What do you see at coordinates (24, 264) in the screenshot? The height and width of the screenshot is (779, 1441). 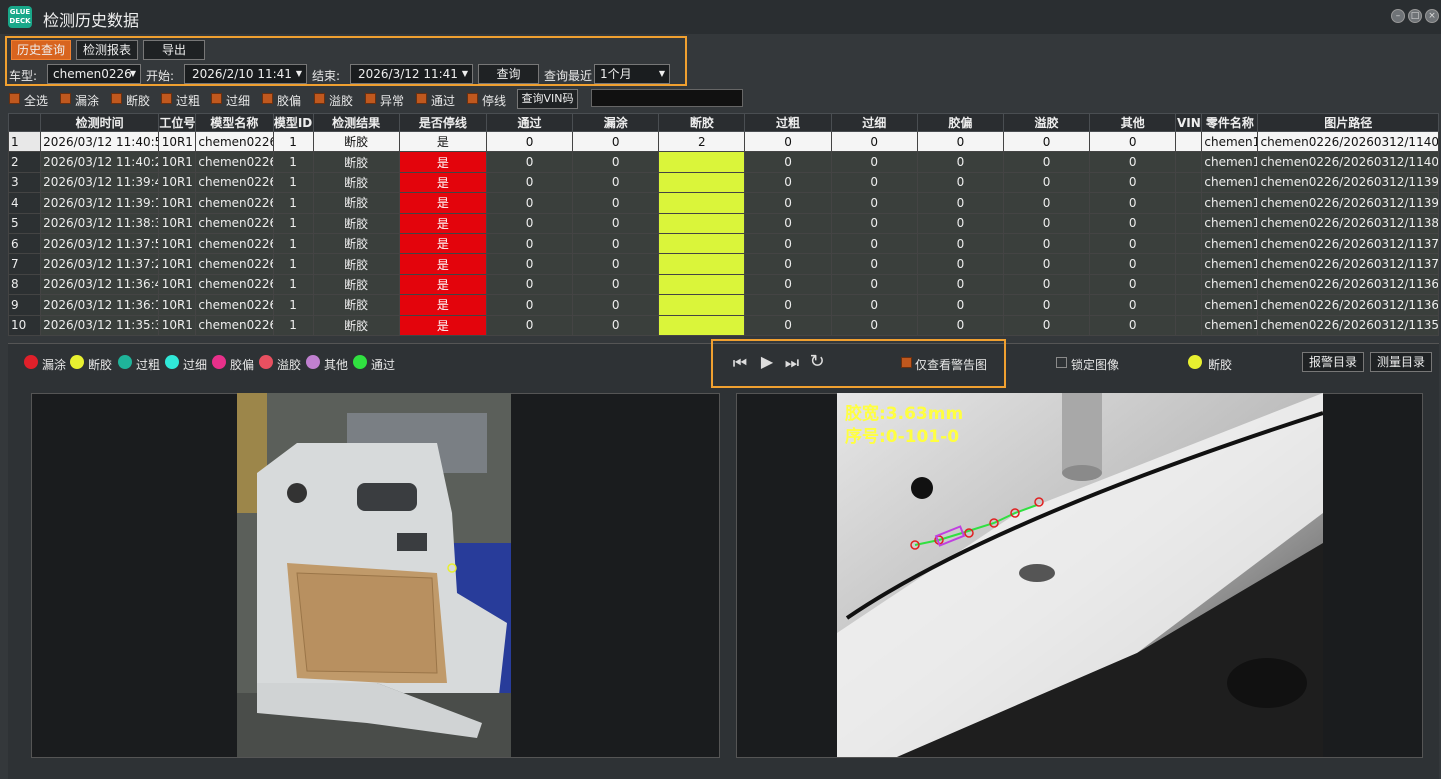 I see `table-cell: 7` at bounding box center [24, 264].